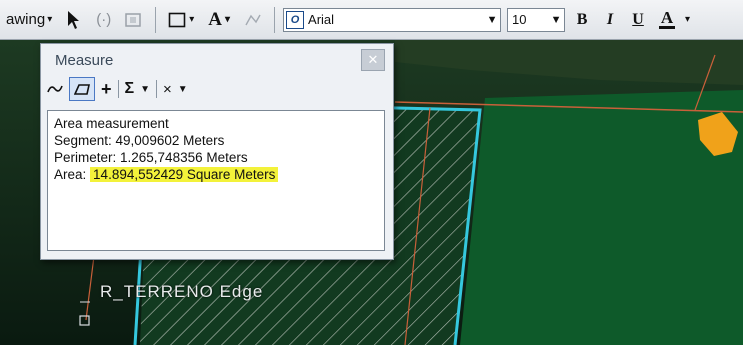 The image size is (743, 345). I want to click on close-icon: ✕, so click(373, 59).